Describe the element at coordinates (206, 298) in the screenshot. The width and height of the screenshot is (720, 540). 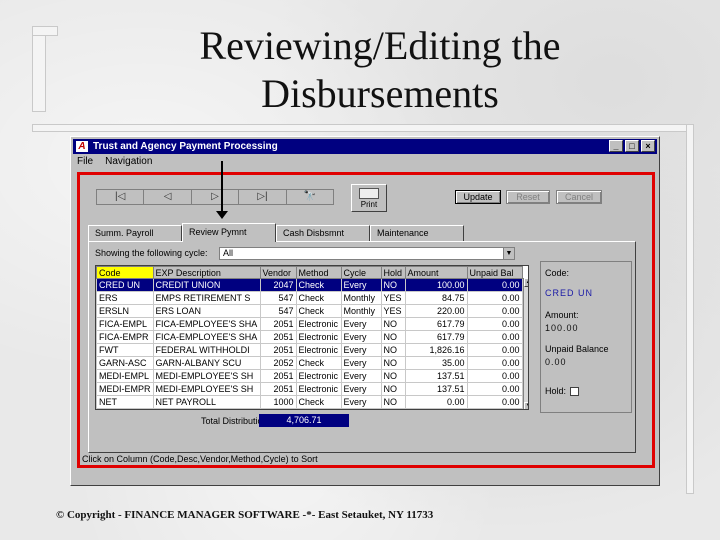
I see `cell-description: EMPS RETIREMENT S` at that location.